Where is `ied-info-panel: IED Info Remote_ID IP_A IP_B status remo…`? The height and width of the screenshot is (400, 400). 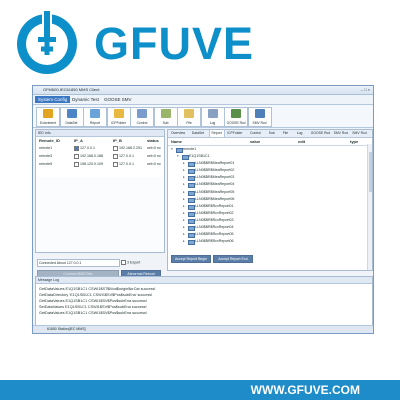 ied-info-panel: IED Info Remote_ID IP_A IP_B status remo… is located at coordinates (100, 191).